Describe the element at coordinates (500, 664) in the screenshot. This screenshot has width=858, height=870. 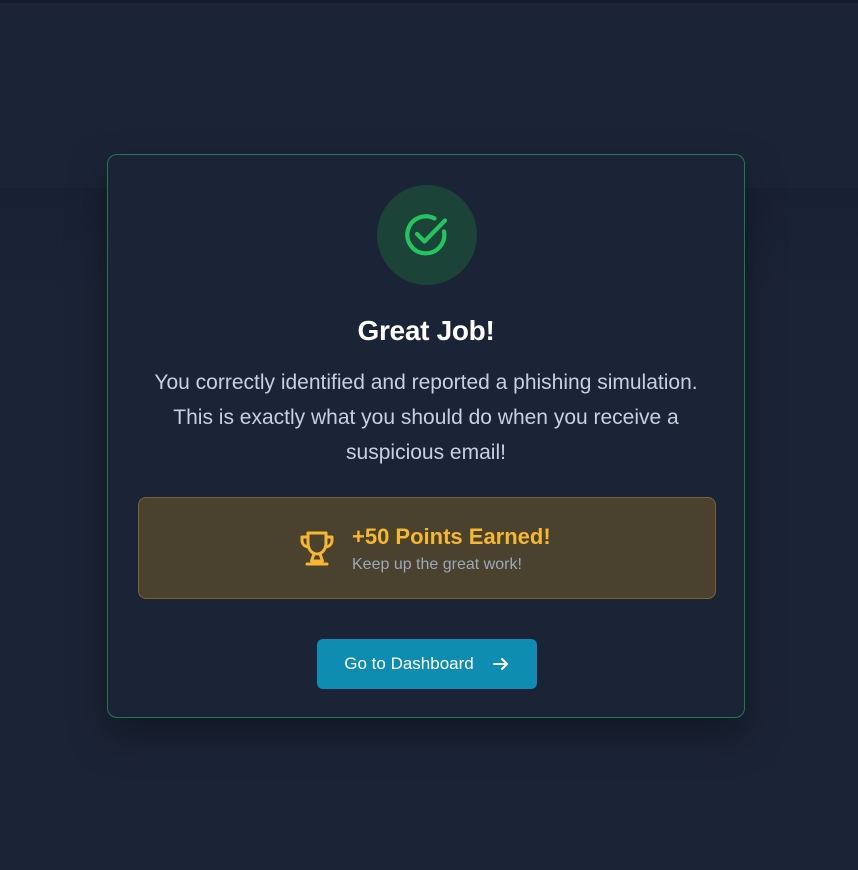
I see `arrow-right-icon` at that location.